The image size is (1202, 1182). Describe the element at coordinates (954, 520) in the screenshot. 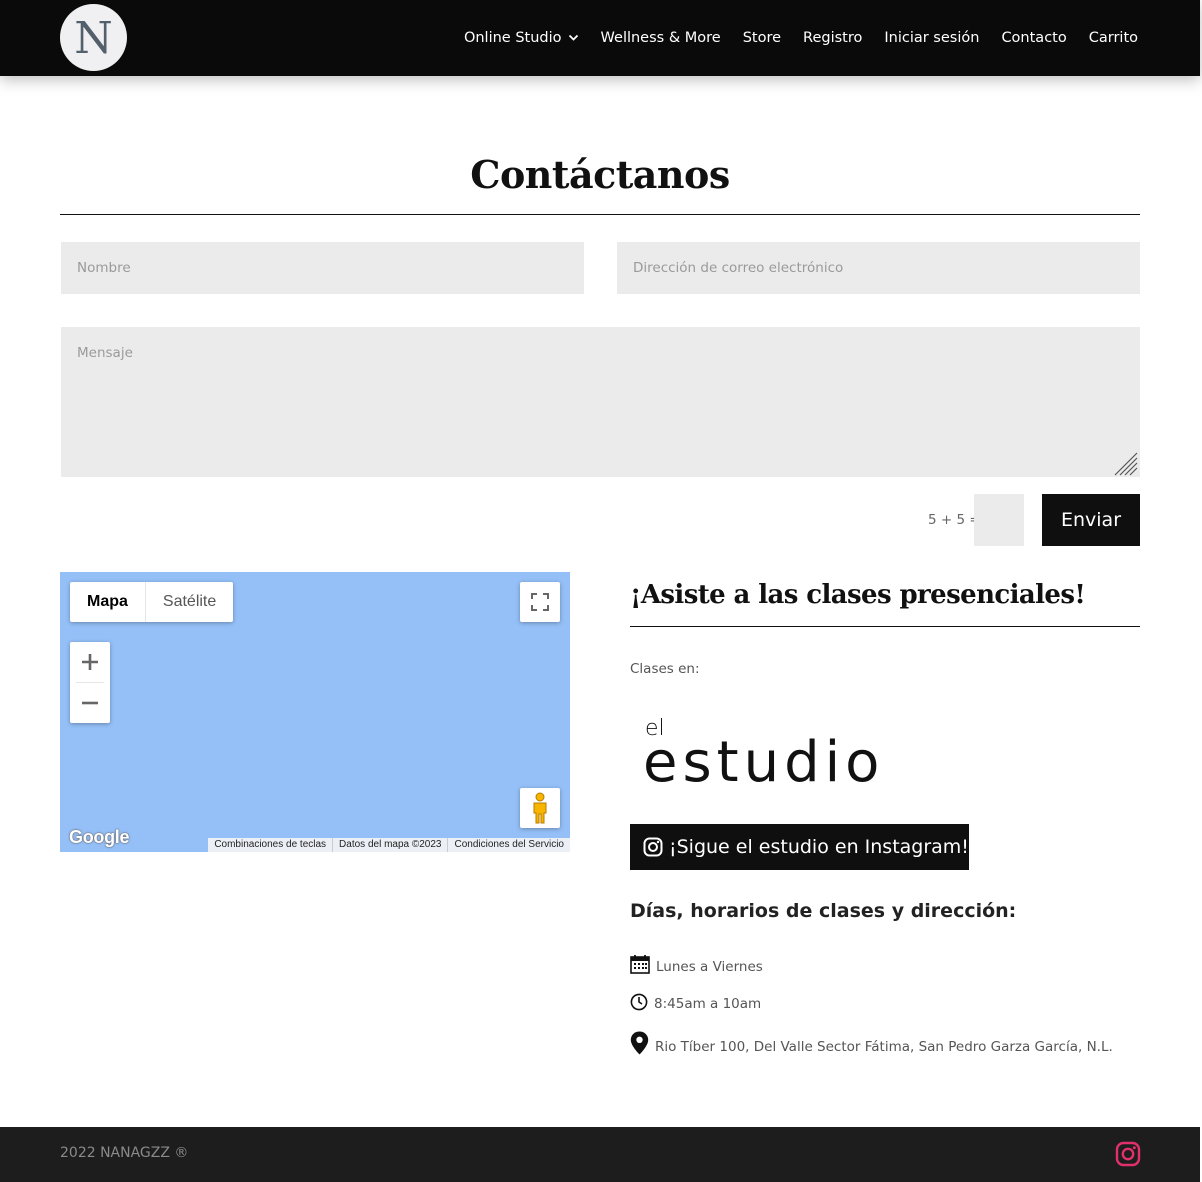

I see `captcha-label: 5 + 5 =` at that location.